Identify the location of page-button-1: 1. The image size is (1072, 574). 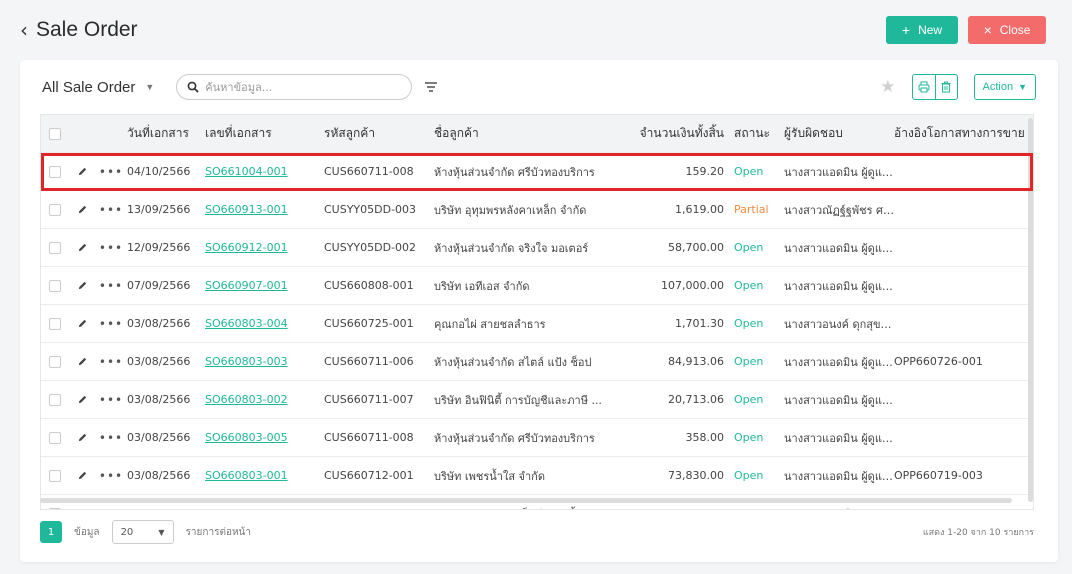
(51, 532).